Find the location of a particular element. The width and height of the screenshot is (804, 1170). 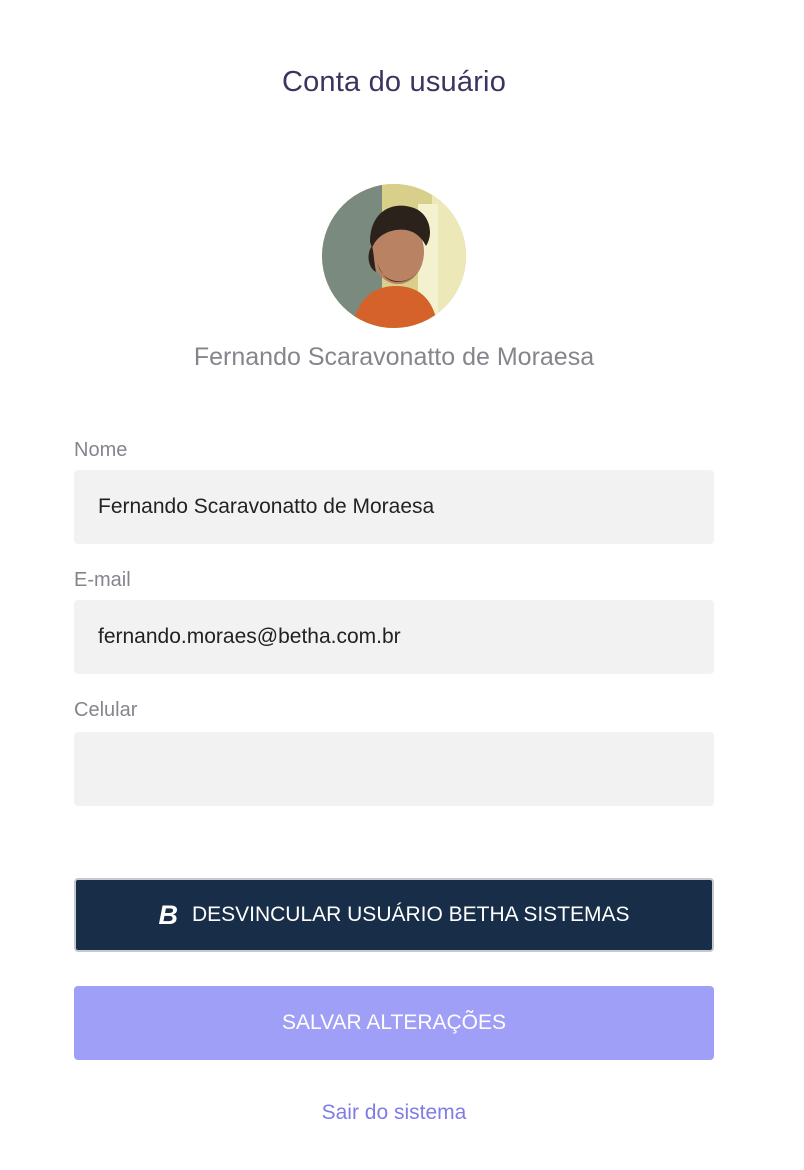

unlink-betha-button: B DESVINCULAR USUÁRIO BETHA SISTEMAS is located at coordinates (394, 915).